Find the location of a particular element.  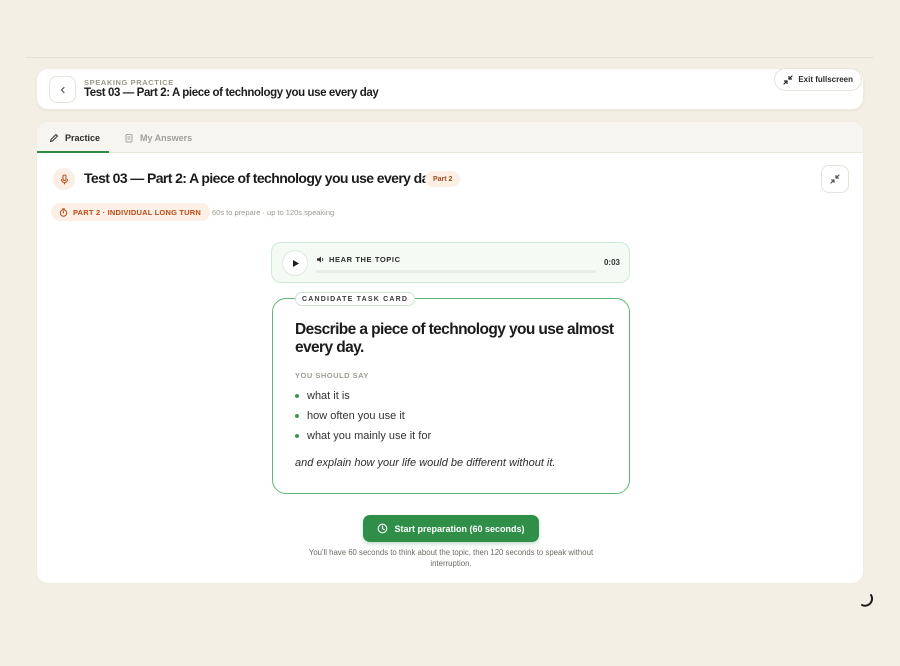

list-item: what you mainly use it for is located at coordinates (363, 436).